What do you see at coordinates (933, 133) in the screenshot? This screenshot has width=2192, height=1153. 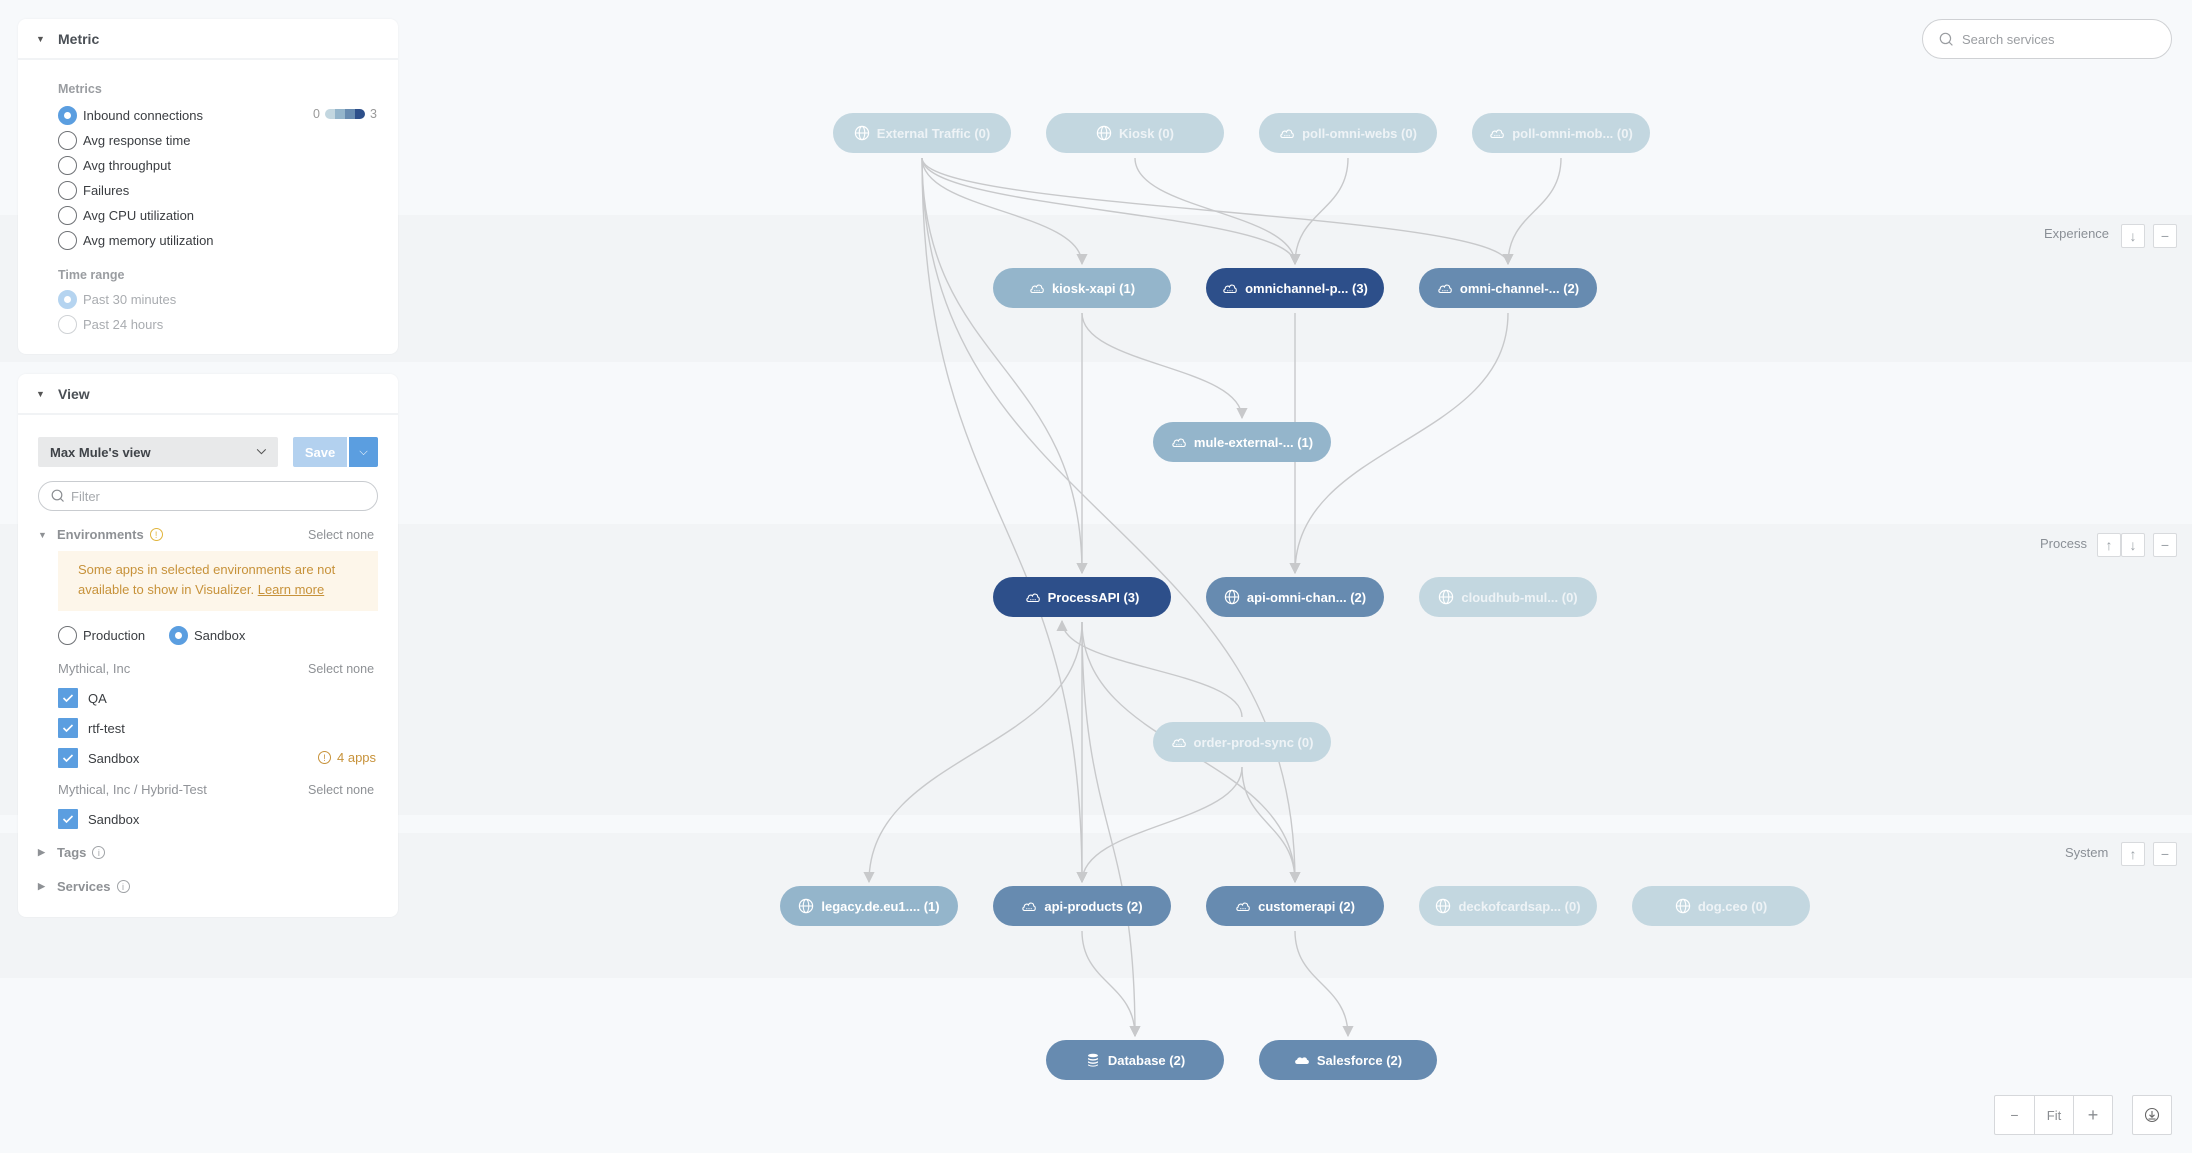 I see `service-node-label: External Traffic (0)` at bounding box center [933, 133].